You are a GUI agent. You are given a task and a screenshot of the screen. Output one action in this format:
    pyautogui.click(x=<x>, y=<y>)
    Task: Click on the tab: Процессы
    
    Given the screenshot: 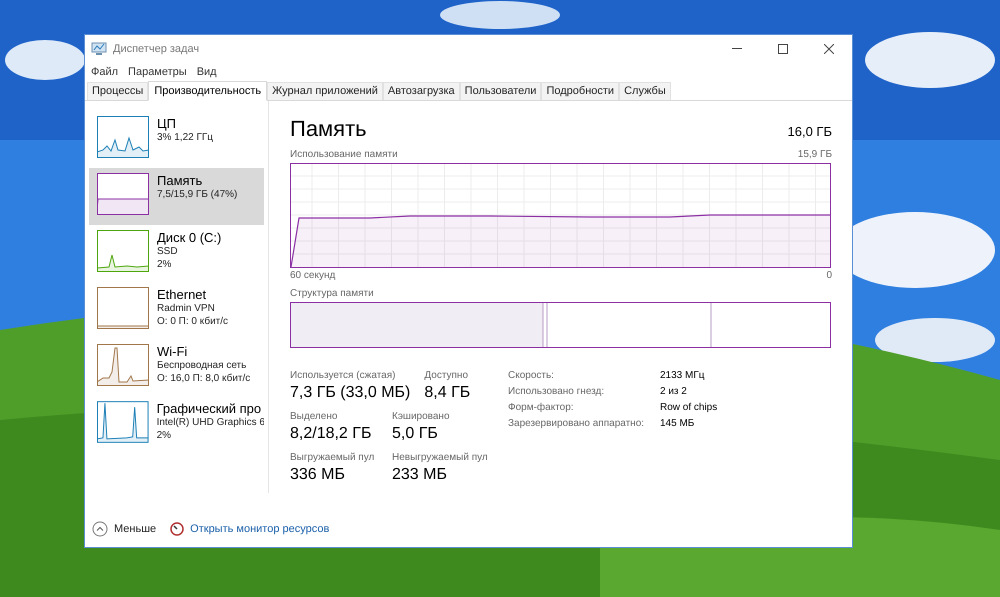 What is the action you would take?
    pyautogui.click(x=117, y=91)
    